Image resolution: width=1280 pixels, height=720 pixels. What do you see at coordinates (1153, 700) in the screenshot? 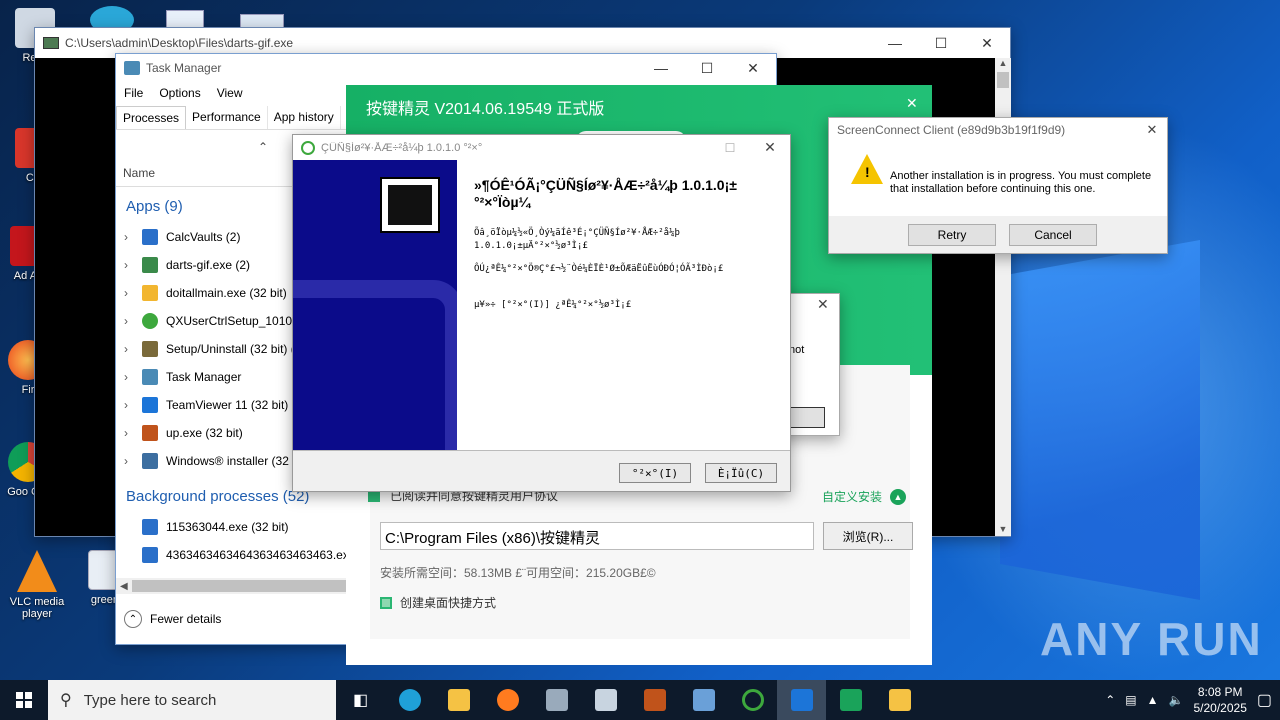
I see `wifi-icon: ▲` at bounding box center [1153, 700].